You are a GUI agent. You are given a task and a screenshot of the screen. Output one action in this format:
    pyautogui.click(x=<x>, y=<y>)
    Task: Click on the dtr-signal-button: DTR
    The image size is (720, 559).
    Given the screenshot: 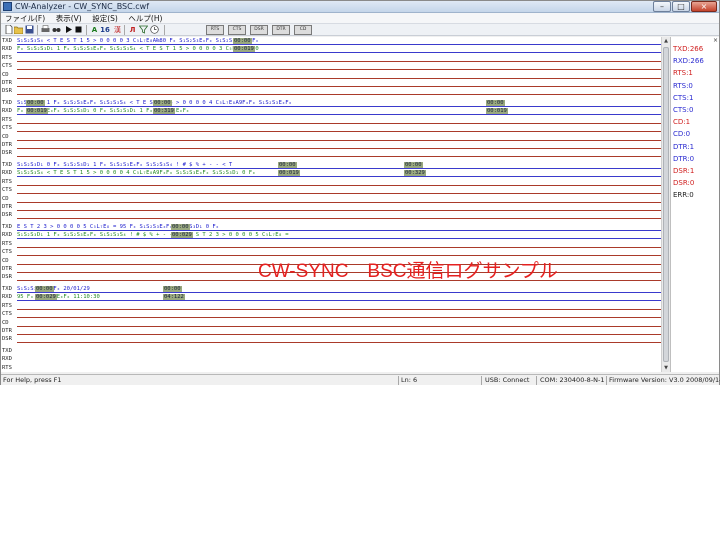 What is the action you would take?
    pyautogui.click(x=281, y=30)
    